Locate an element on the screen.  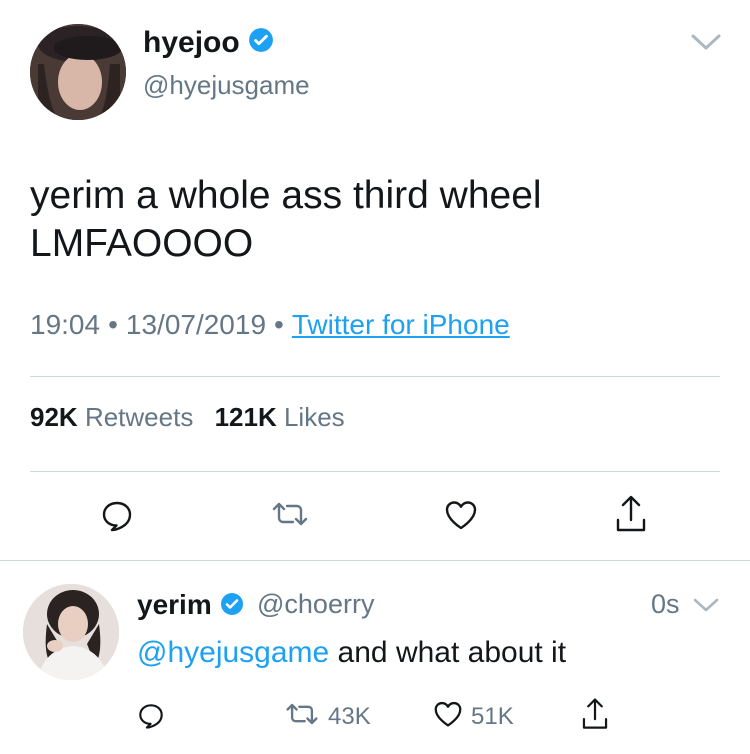
handle: @choerry is located at coordinates (315, 604).